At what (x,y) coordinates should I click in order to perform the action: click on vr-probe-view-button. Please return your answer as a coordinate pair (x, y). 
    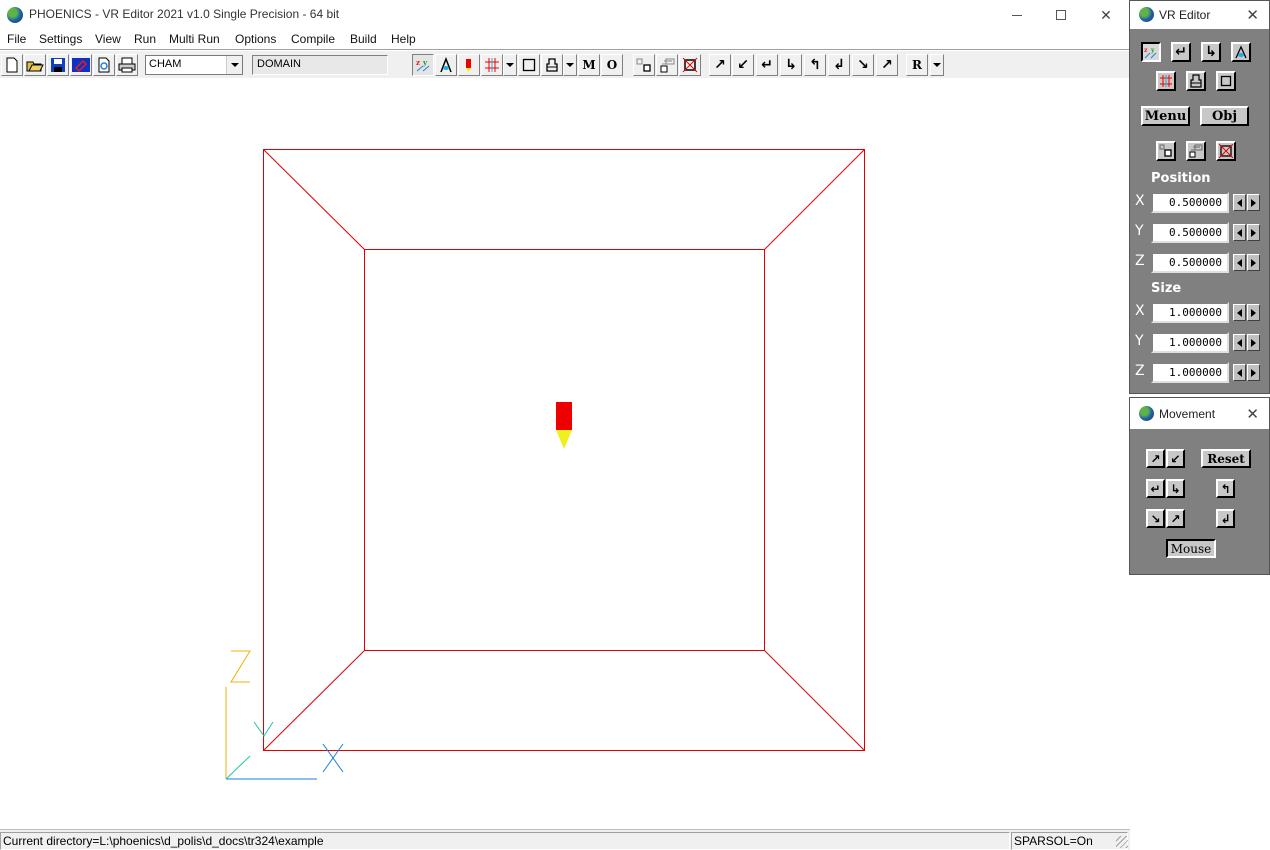
    Looking at the image, I should click on (1241, 52).